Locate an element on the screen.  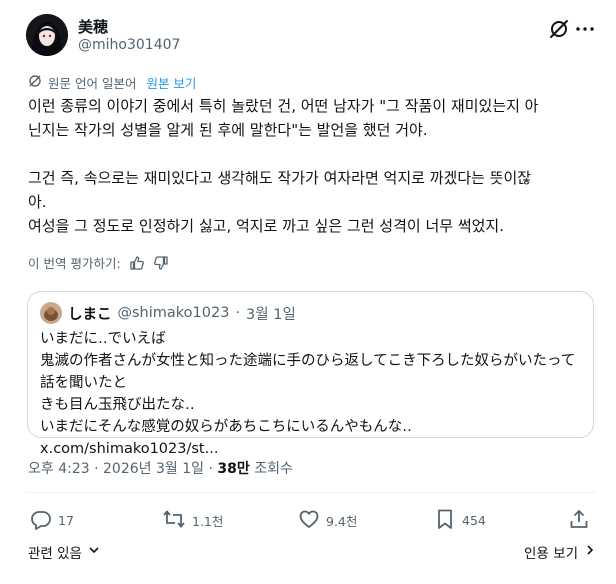
show-original-link: 원본 보기 is located at coordinates (171, 82).